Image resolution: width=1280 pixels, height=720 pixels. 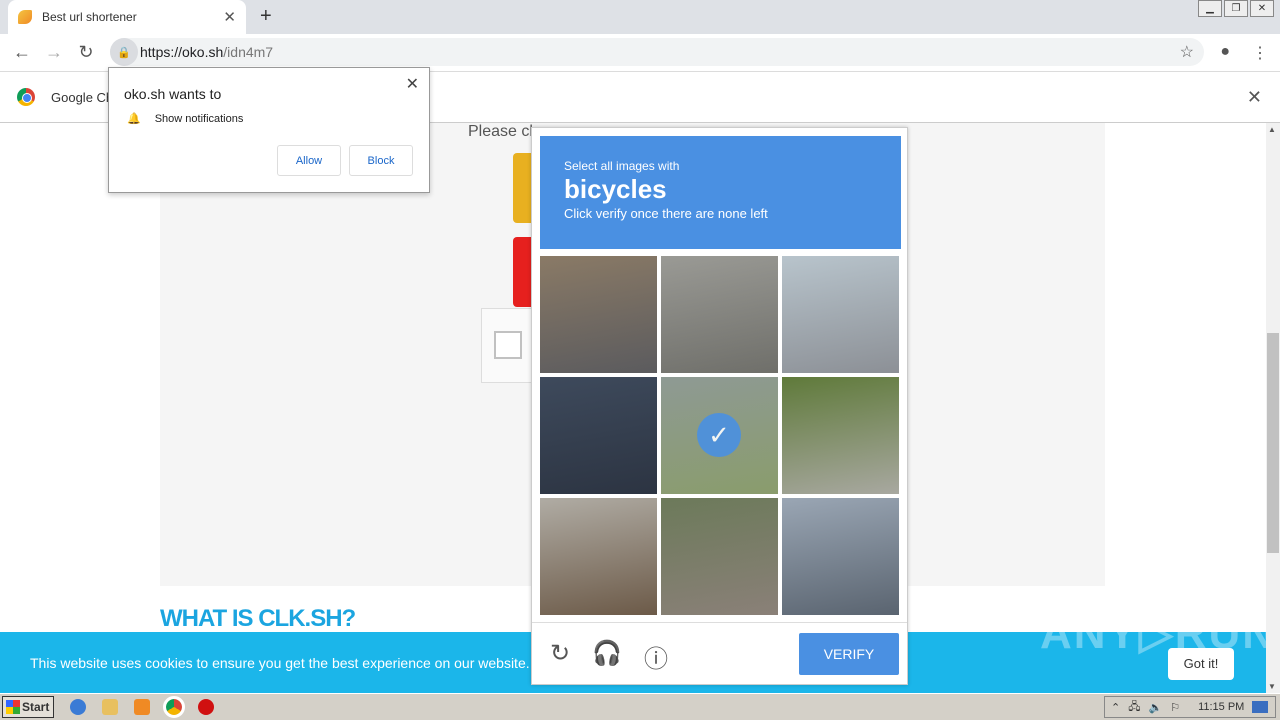 I want to click on opera-icon, so click(x=206, y=707).